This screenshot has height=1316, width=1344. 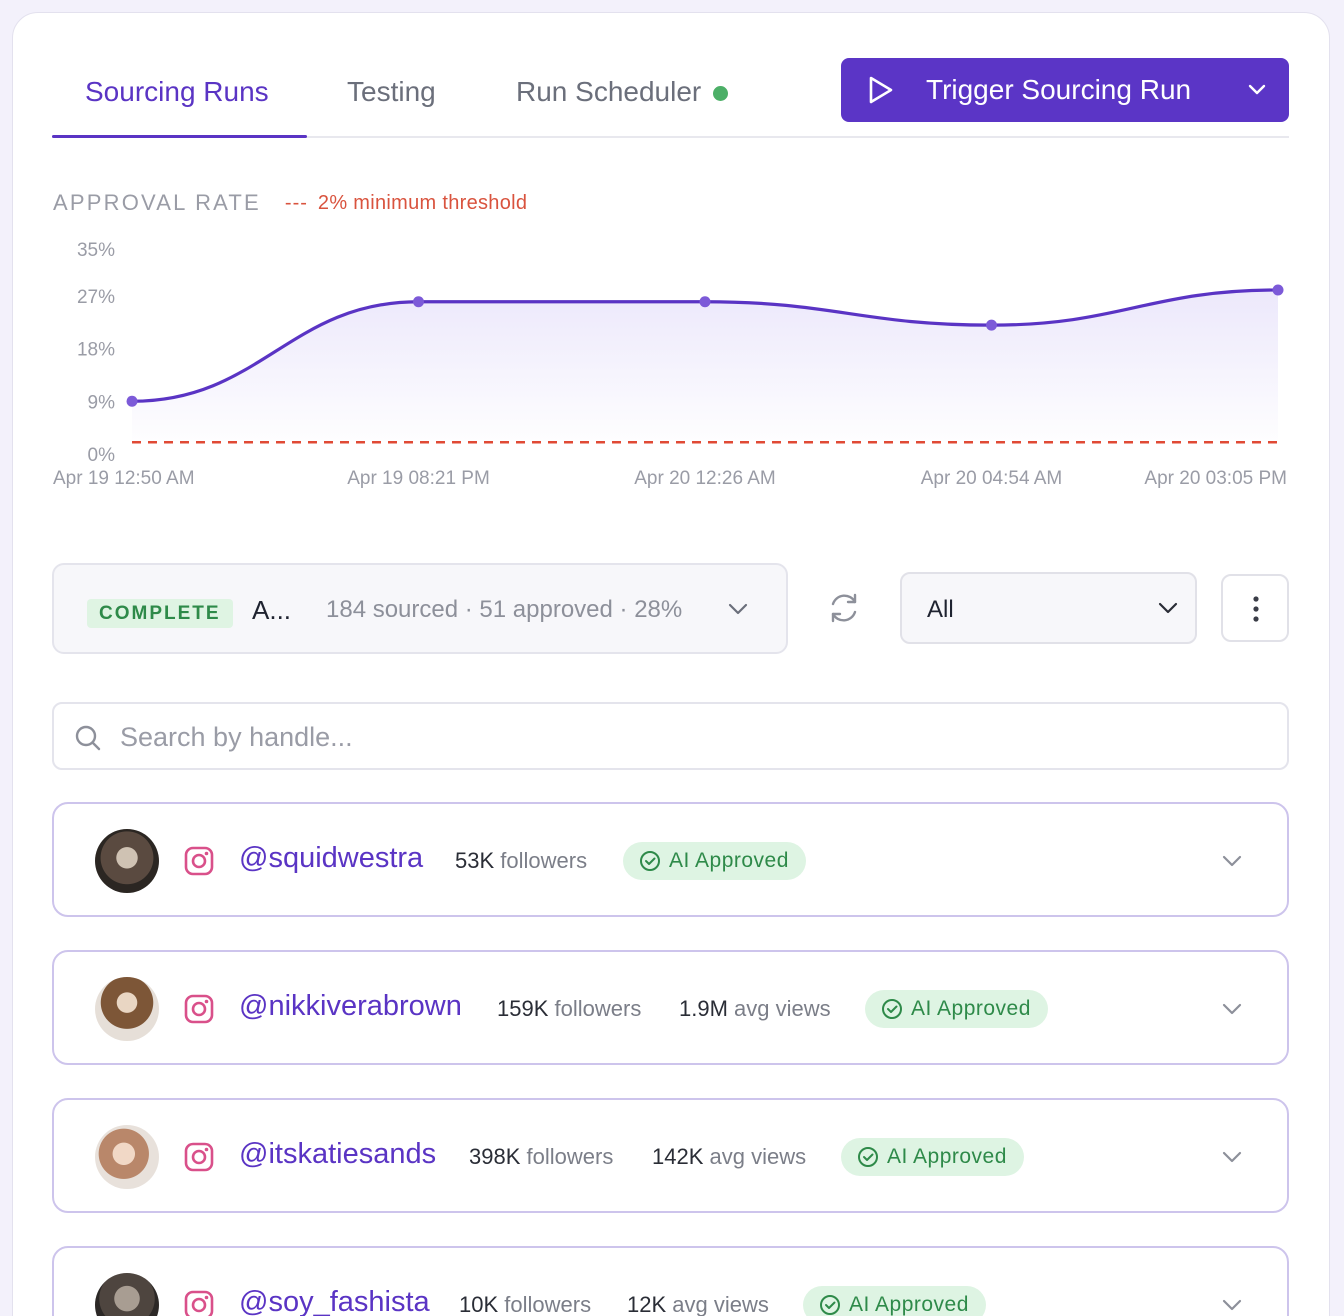 I want to click on followers-value: 159K, so click(x=523, y=1008).